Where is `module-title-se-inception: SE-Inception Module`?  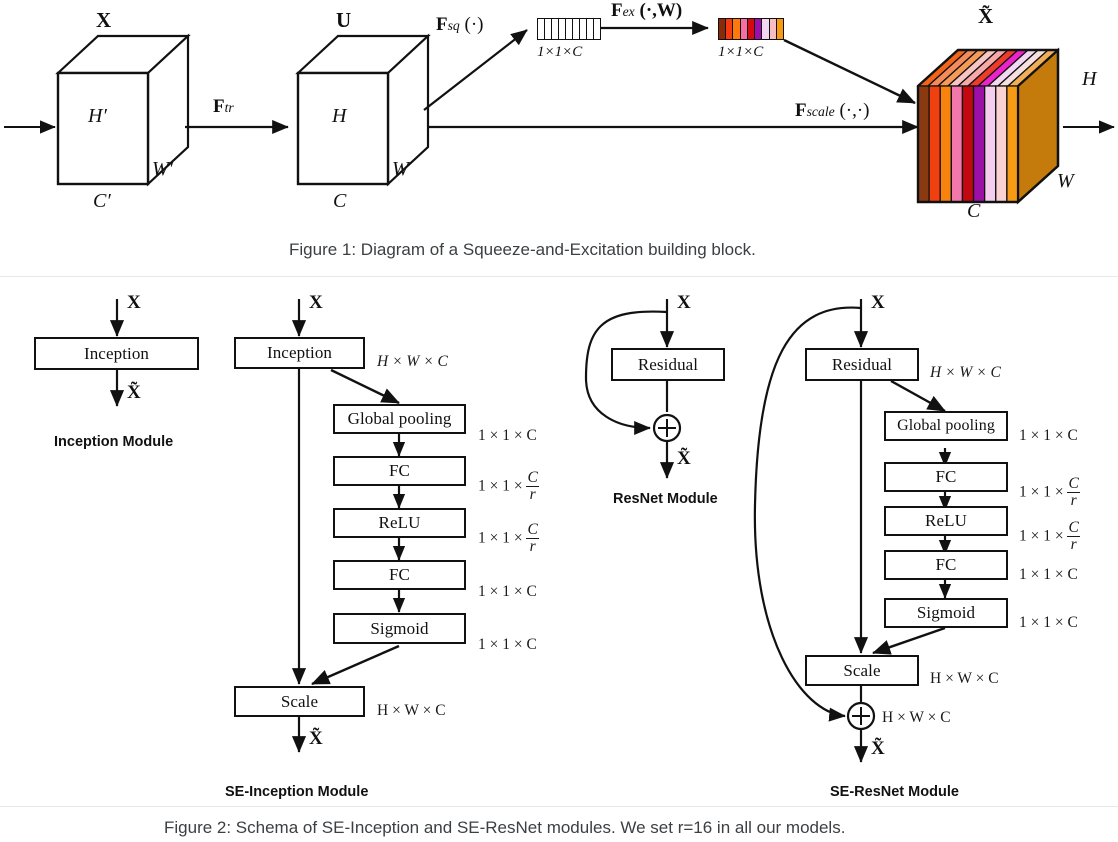 module-title-se-inception: SE-Inception Module is located at coordinates (297, 792).